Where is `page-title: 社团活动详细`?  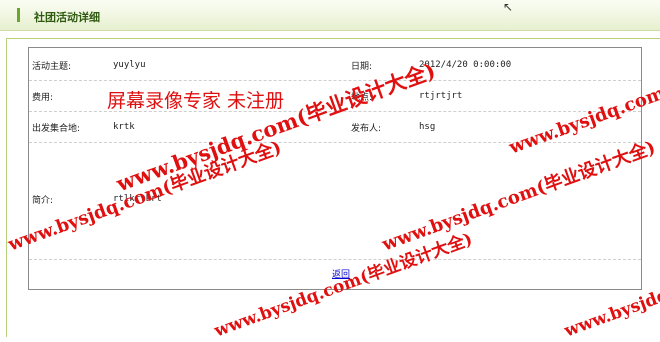 page-title: 社团活动详细 is located at coordinates (67, 17).